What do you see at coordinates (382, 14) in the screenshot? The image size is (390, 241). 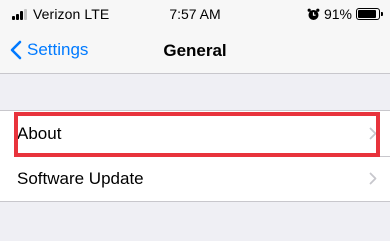 I see `battery-nub` at bounding box center [382, 14].